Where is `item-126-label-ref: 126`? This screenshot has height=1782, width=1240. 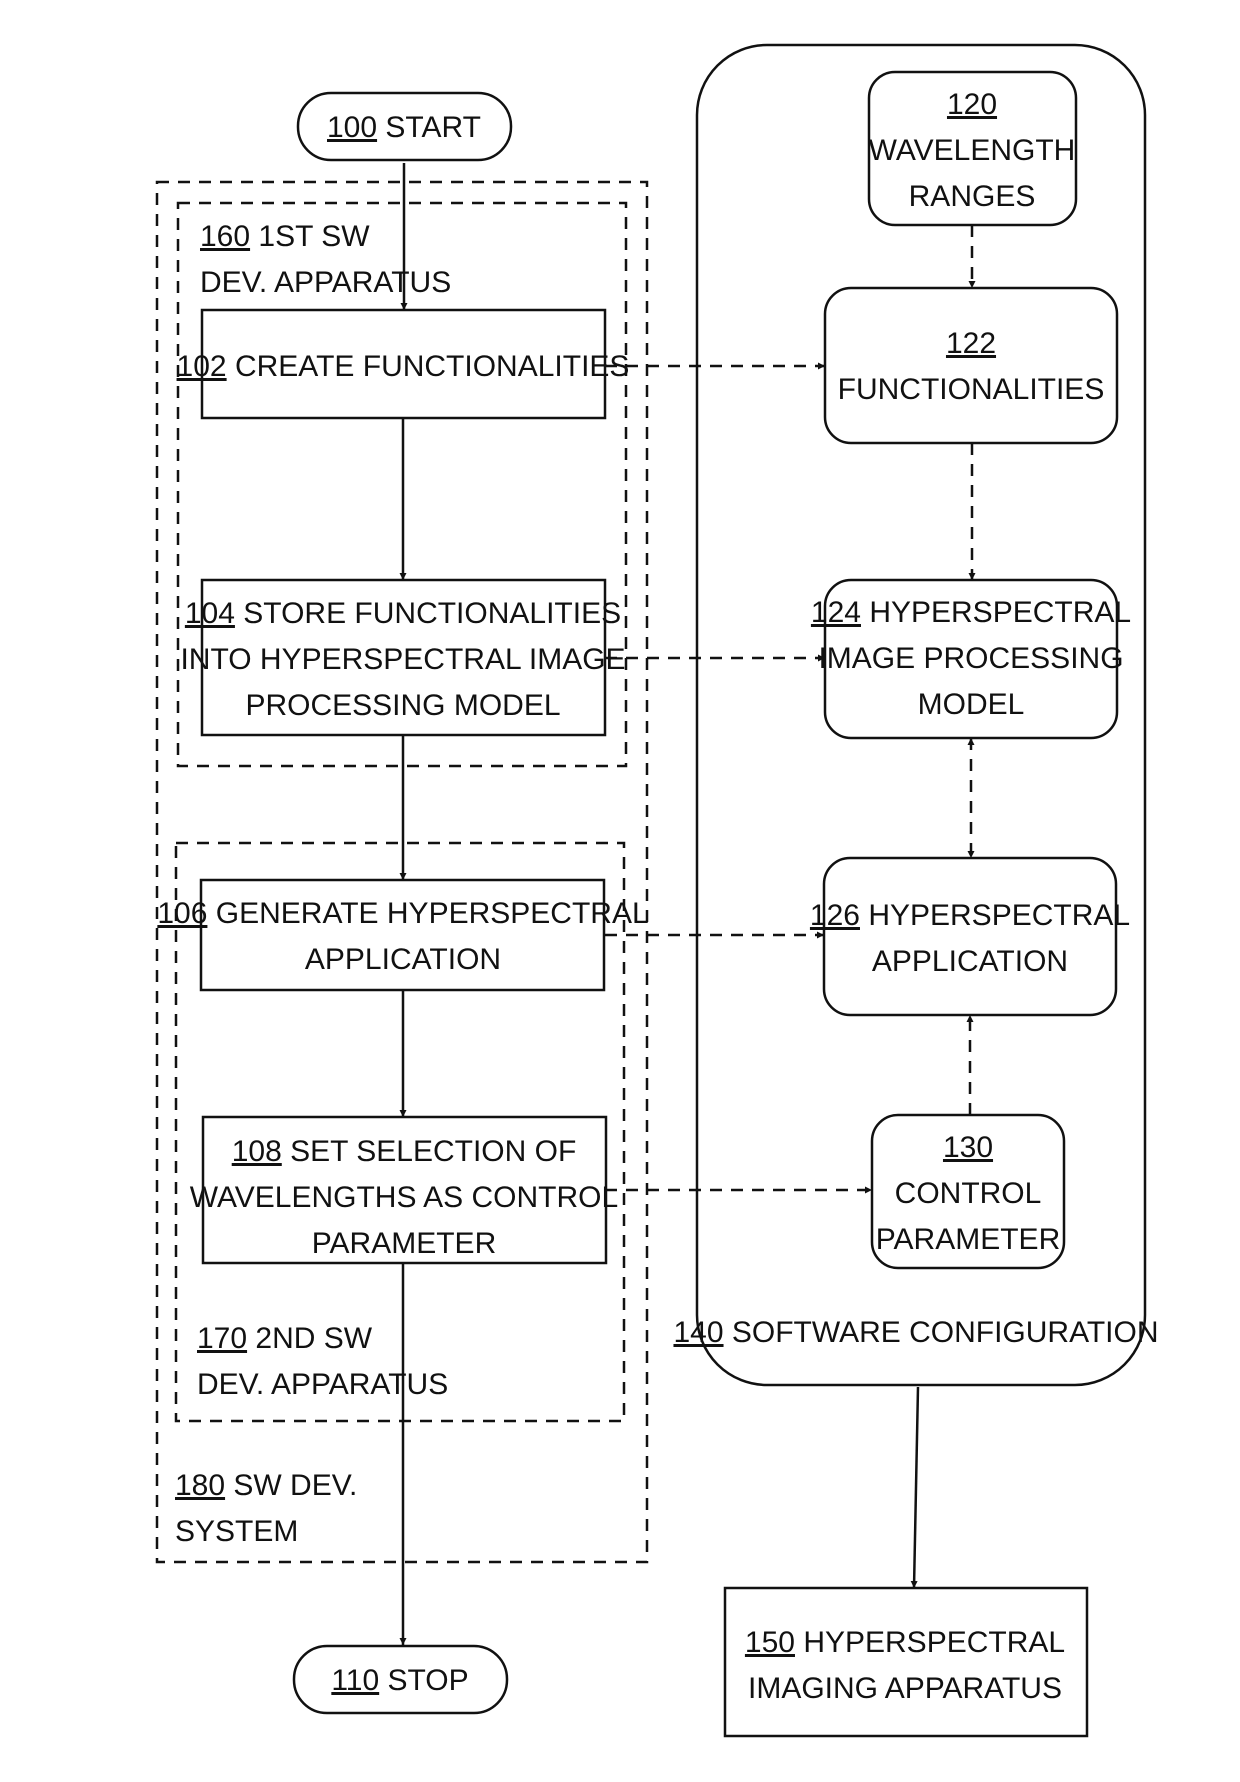 item-126-label-ref: 126 is located at coordinates (835, 915).